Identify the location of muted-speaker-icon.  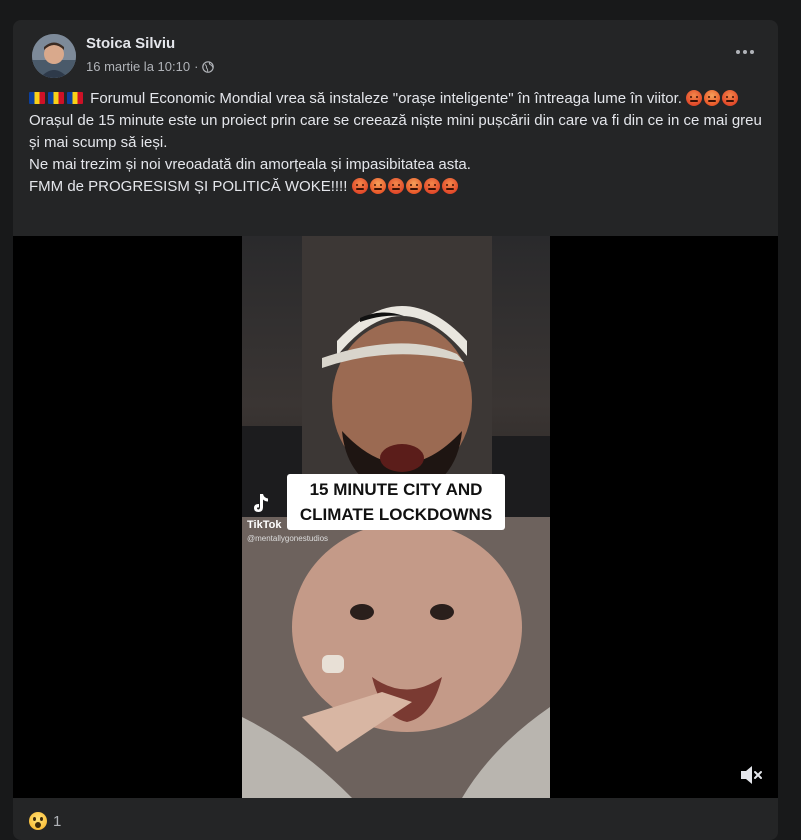
(752, 775).